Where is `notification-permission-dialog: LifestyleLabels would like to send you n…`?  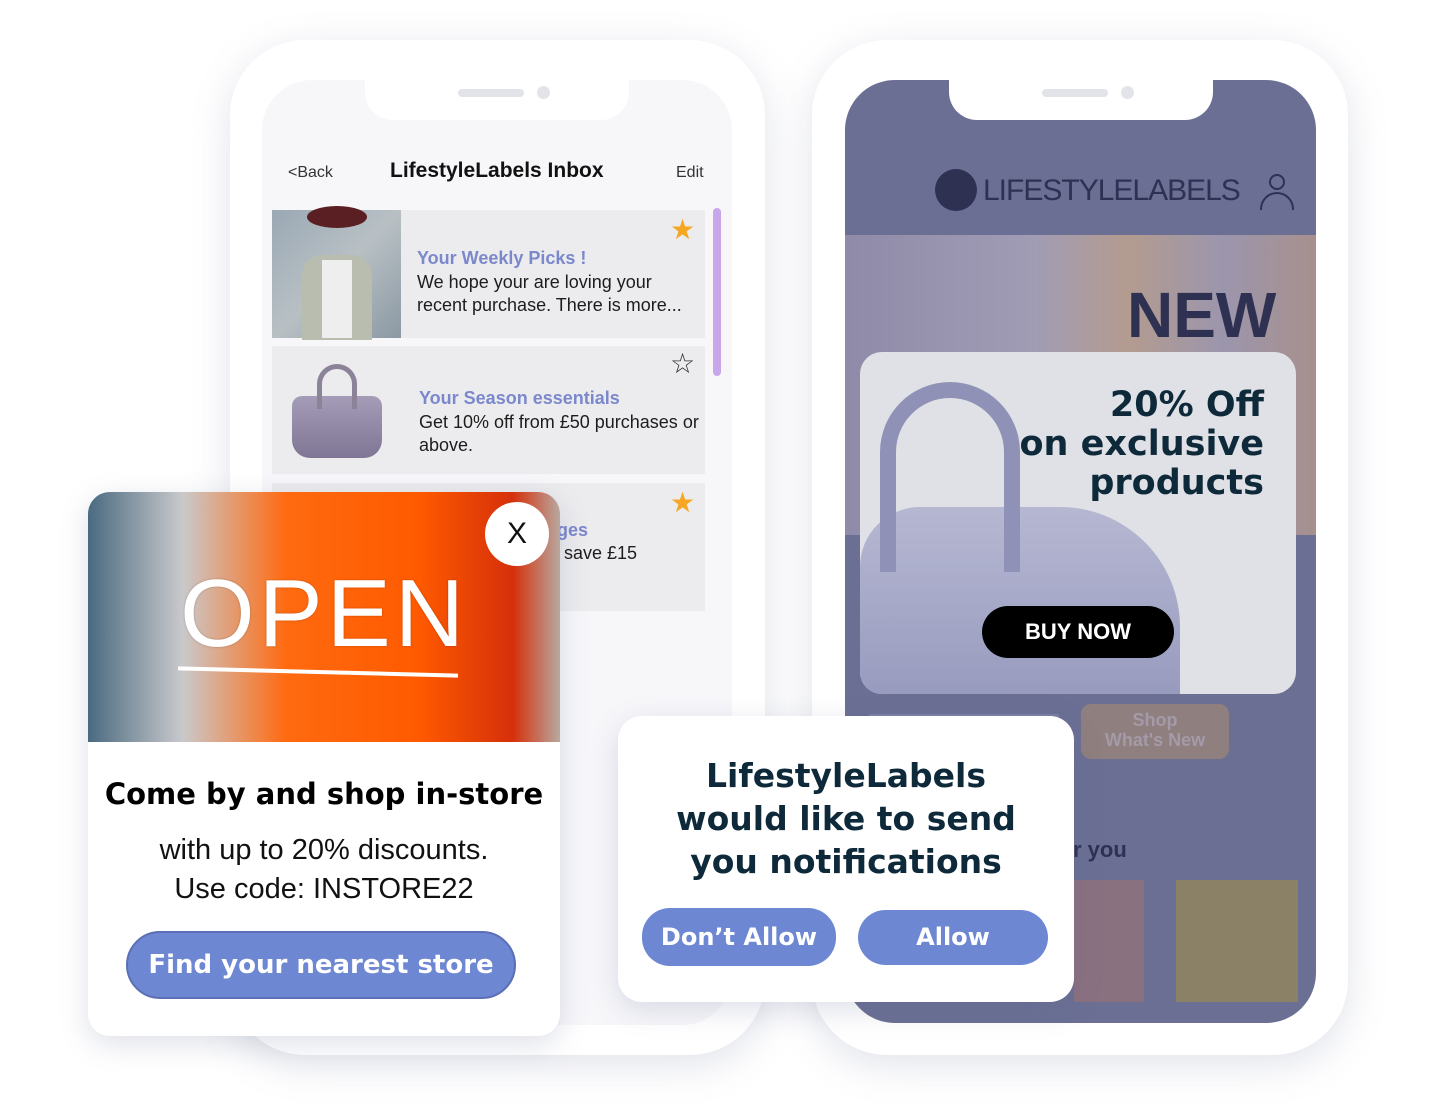
notification-permission-dialog: LifestyleLabels would like to send you n… is located at coordinates (846, 859).